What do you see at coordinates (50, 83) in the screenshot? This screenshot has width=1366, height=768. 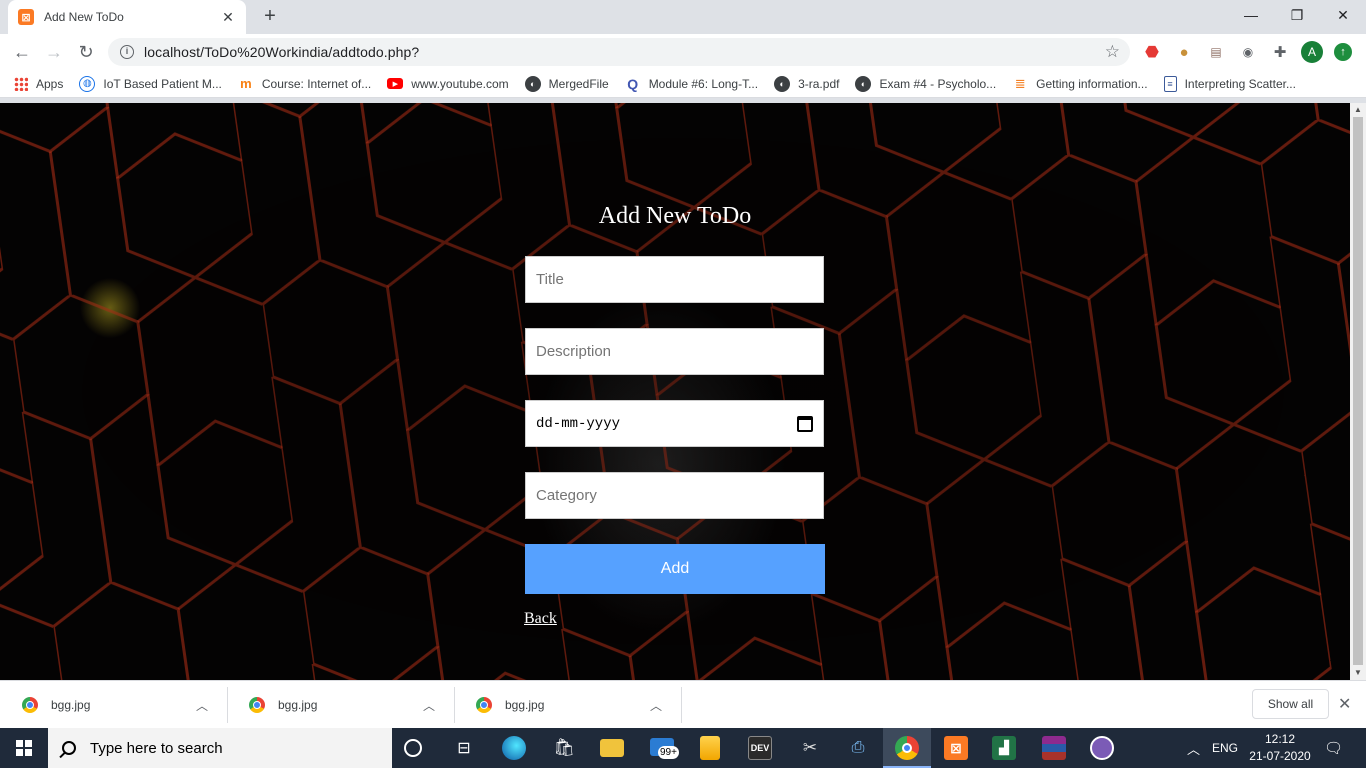 I see `bookmark-label: Apps` at bounding box center [50, 83].